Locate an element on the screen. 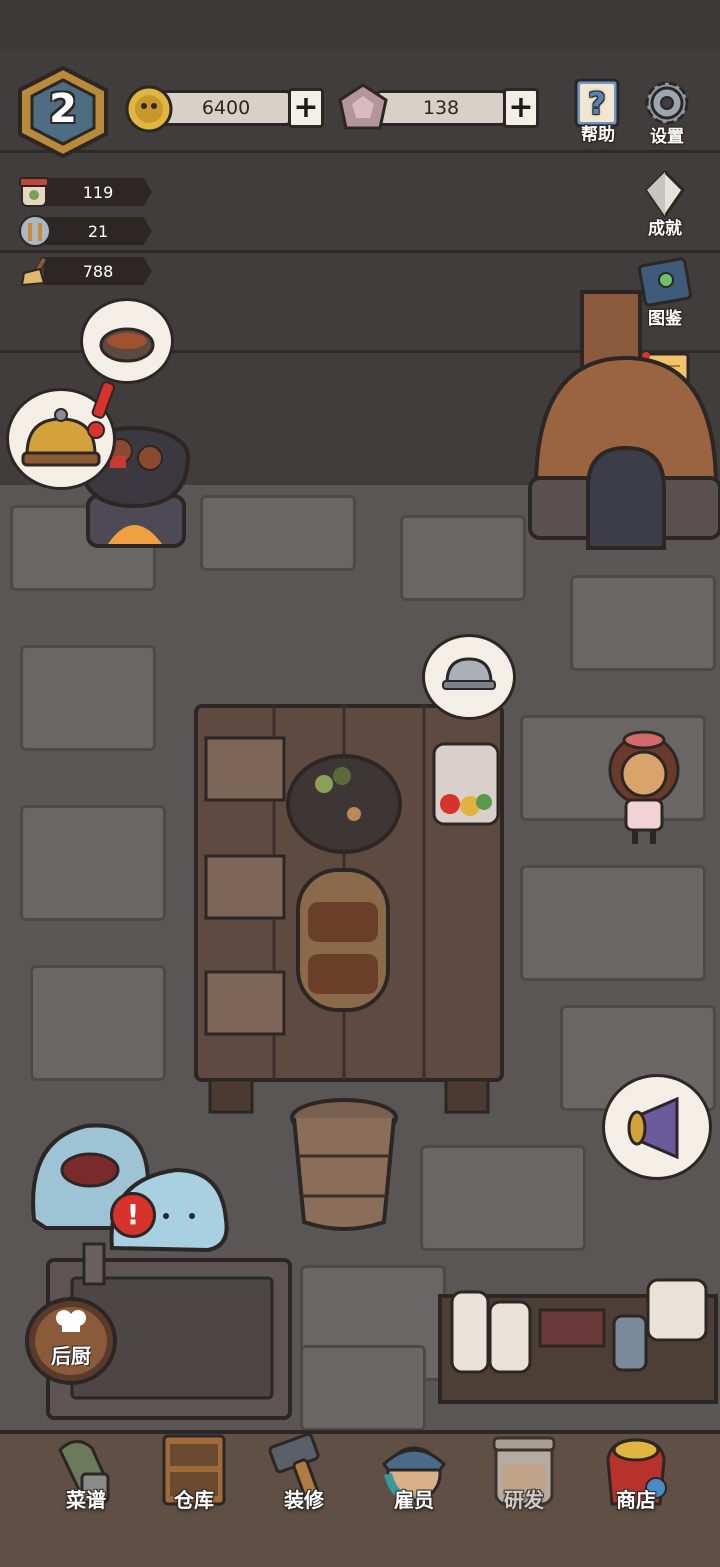 The image size is (720, 1567). silver-cloche-icon is located at coordinates (469, 673).